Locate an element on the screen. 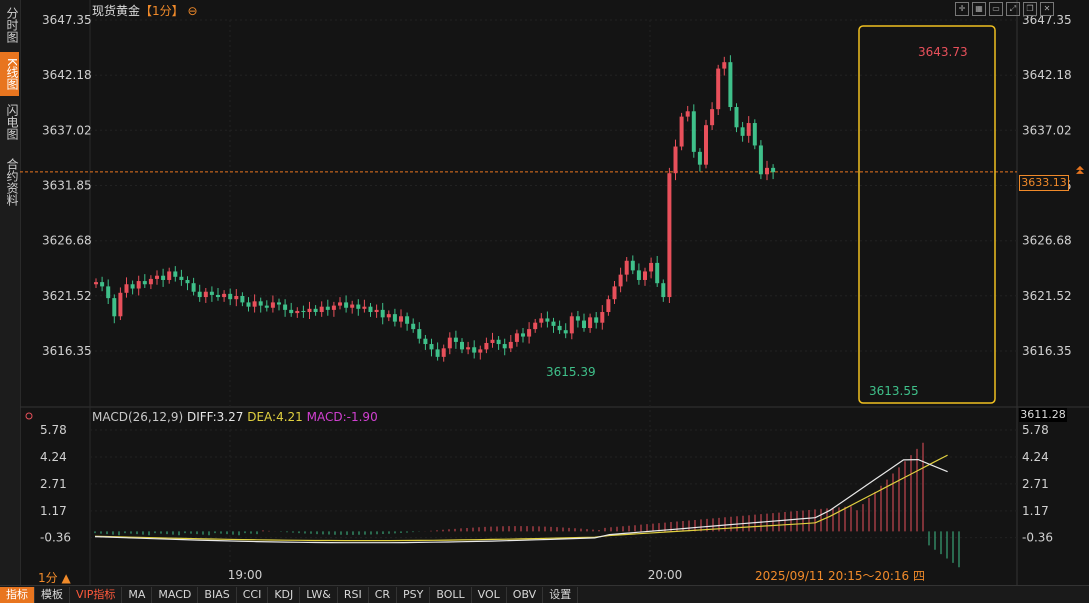  current-price-tag: 3633.13 is located at coordinates (1044, 183).